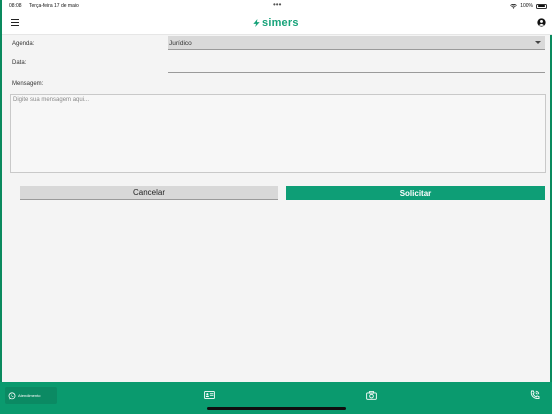 The width and height of the screenshot is (552, 414). I want to click on camera-icon, so click(371, 395).